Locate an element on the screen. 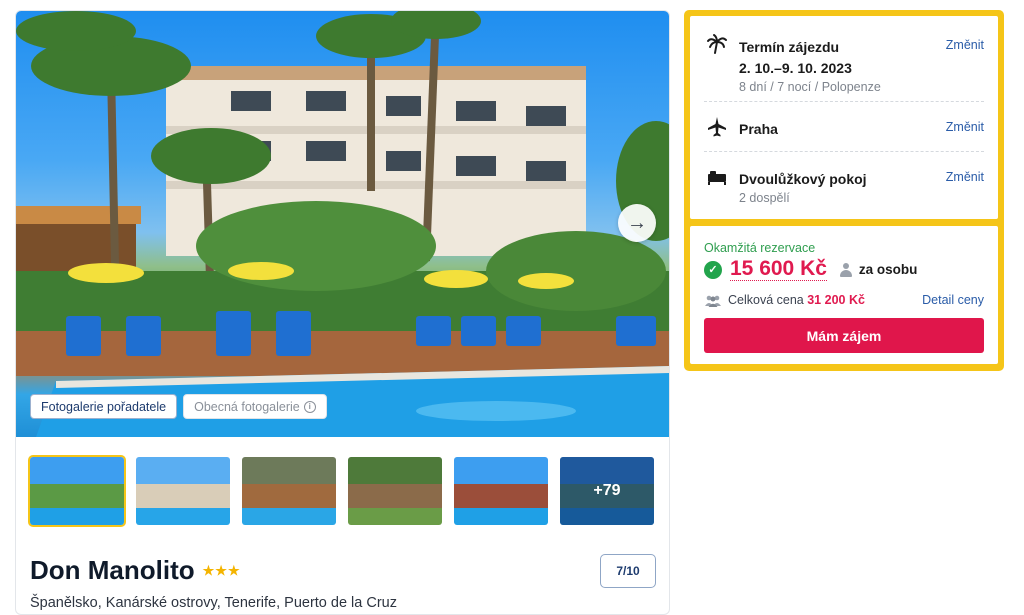 The image size is (1024, 615). tab-general-gallery: Obecná fotogalerie i is located at coordinates (255, 406).